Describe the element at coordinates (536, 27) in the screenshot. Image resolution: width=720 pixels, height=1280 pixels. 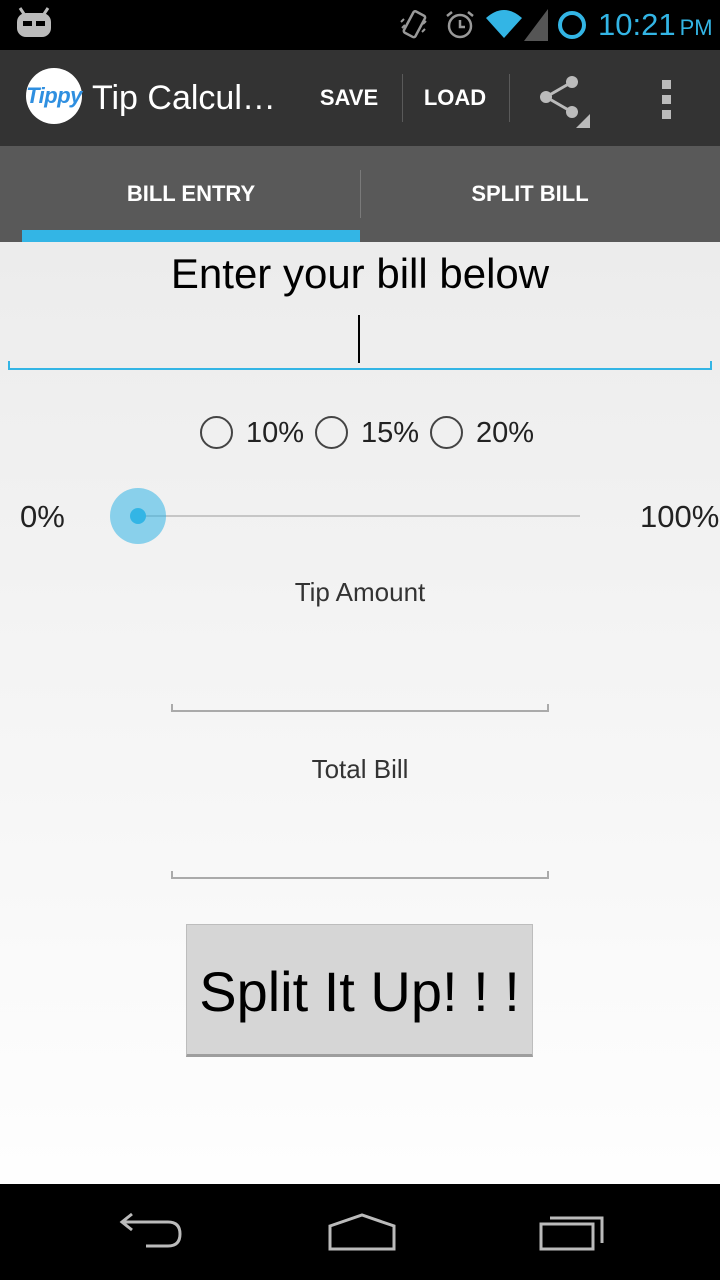
I see `signal-icon` at that location.